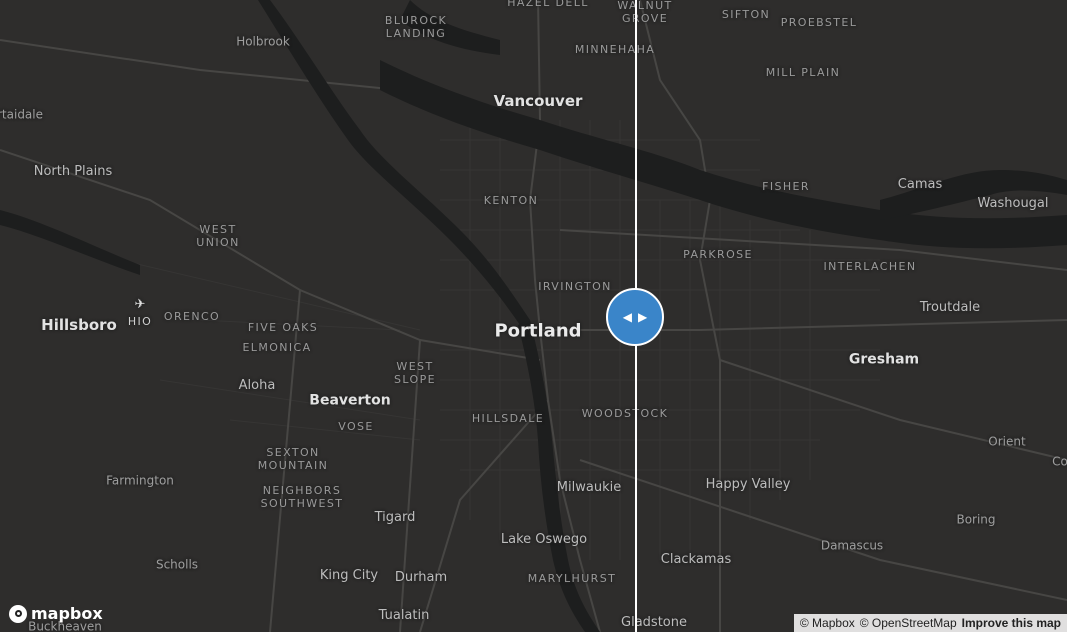  What do you see at coordinates (920, 185) in the screenshot?
I see `label-camas: Camas` at bounding box center [920, 185].